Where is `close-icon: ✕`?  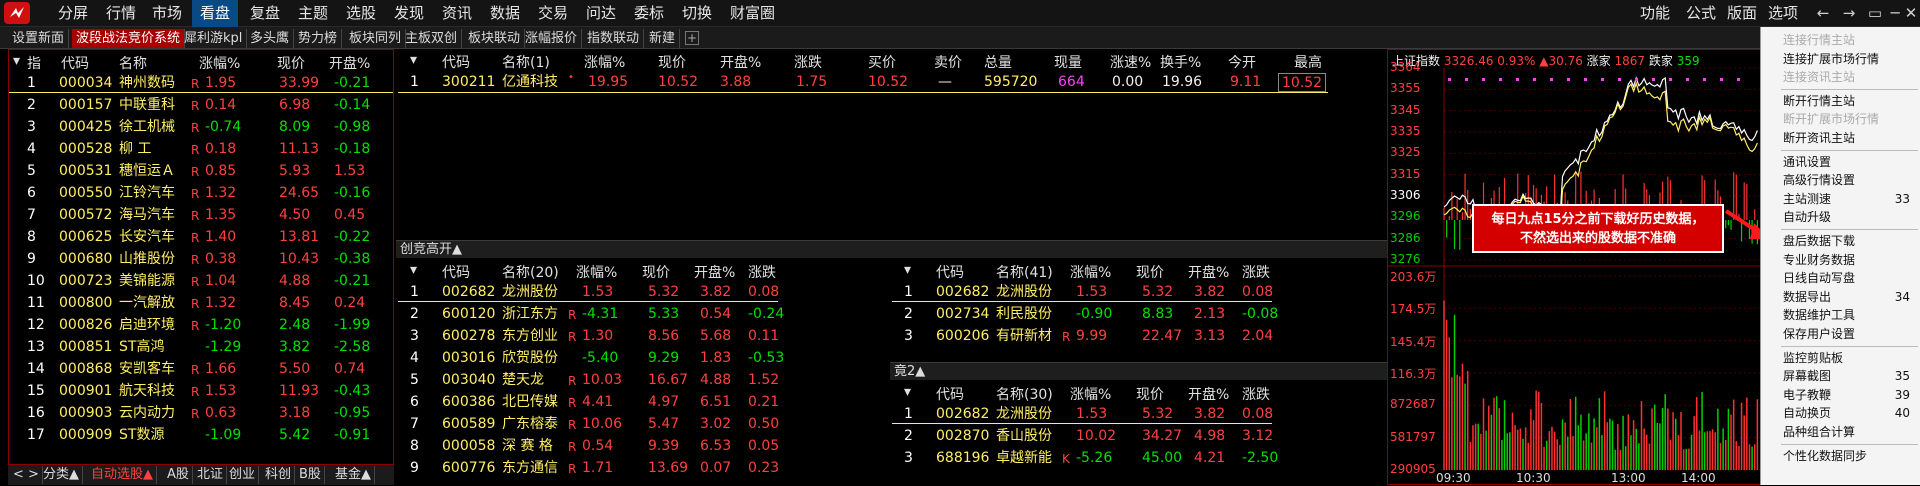
close-icon: ✕ is located at coordinates (1910, 13).